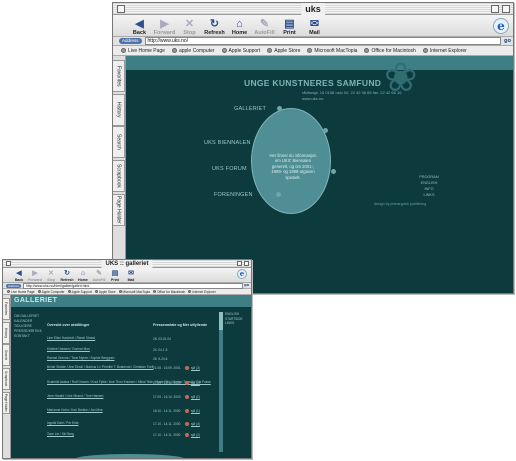  I want to click on toolbar-label: Forward, so click(164, 33).